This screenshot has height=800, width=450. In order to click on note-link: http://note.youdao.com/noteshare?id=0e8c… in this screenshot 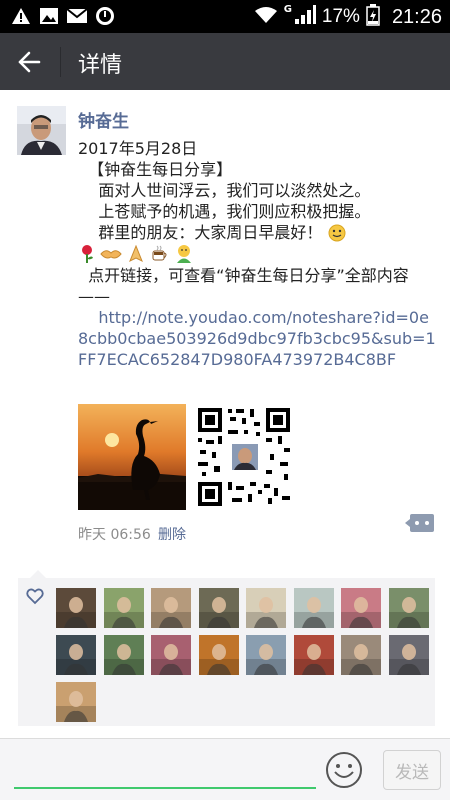, I will do `click(258, 338)`.